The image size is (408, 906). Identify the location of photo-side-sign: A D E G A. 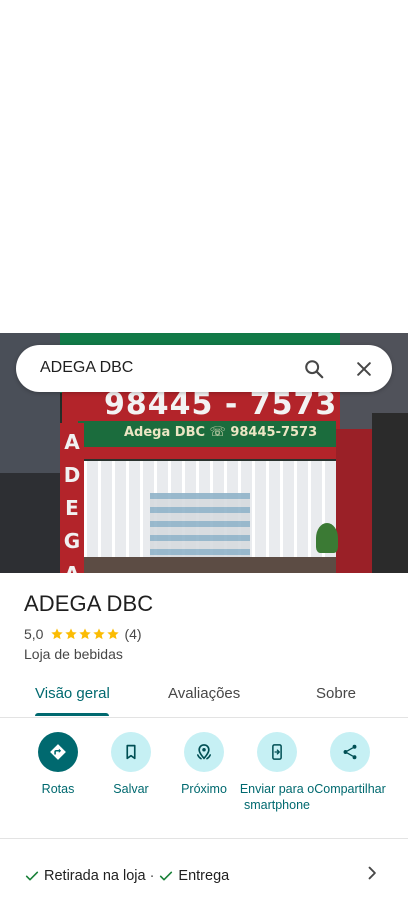
(72, 498).